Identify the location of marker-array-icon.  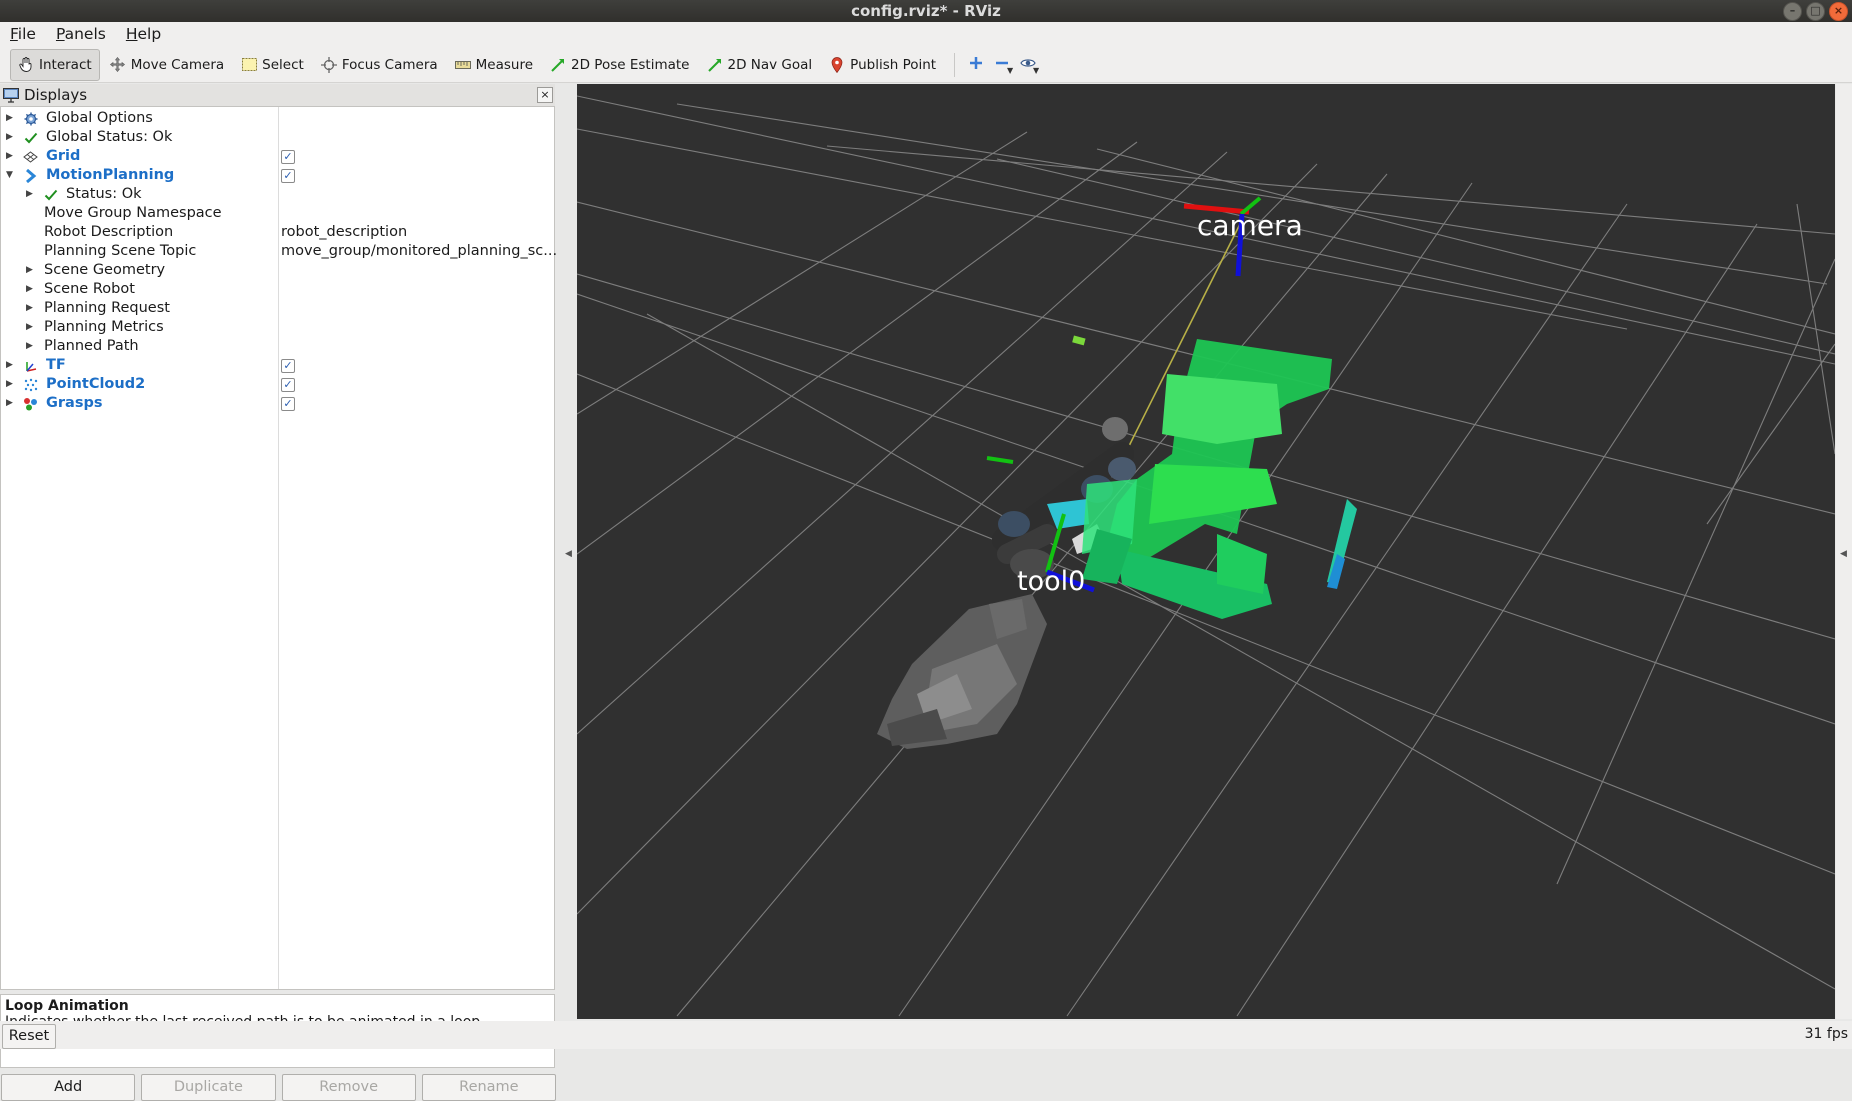
(30, 403).